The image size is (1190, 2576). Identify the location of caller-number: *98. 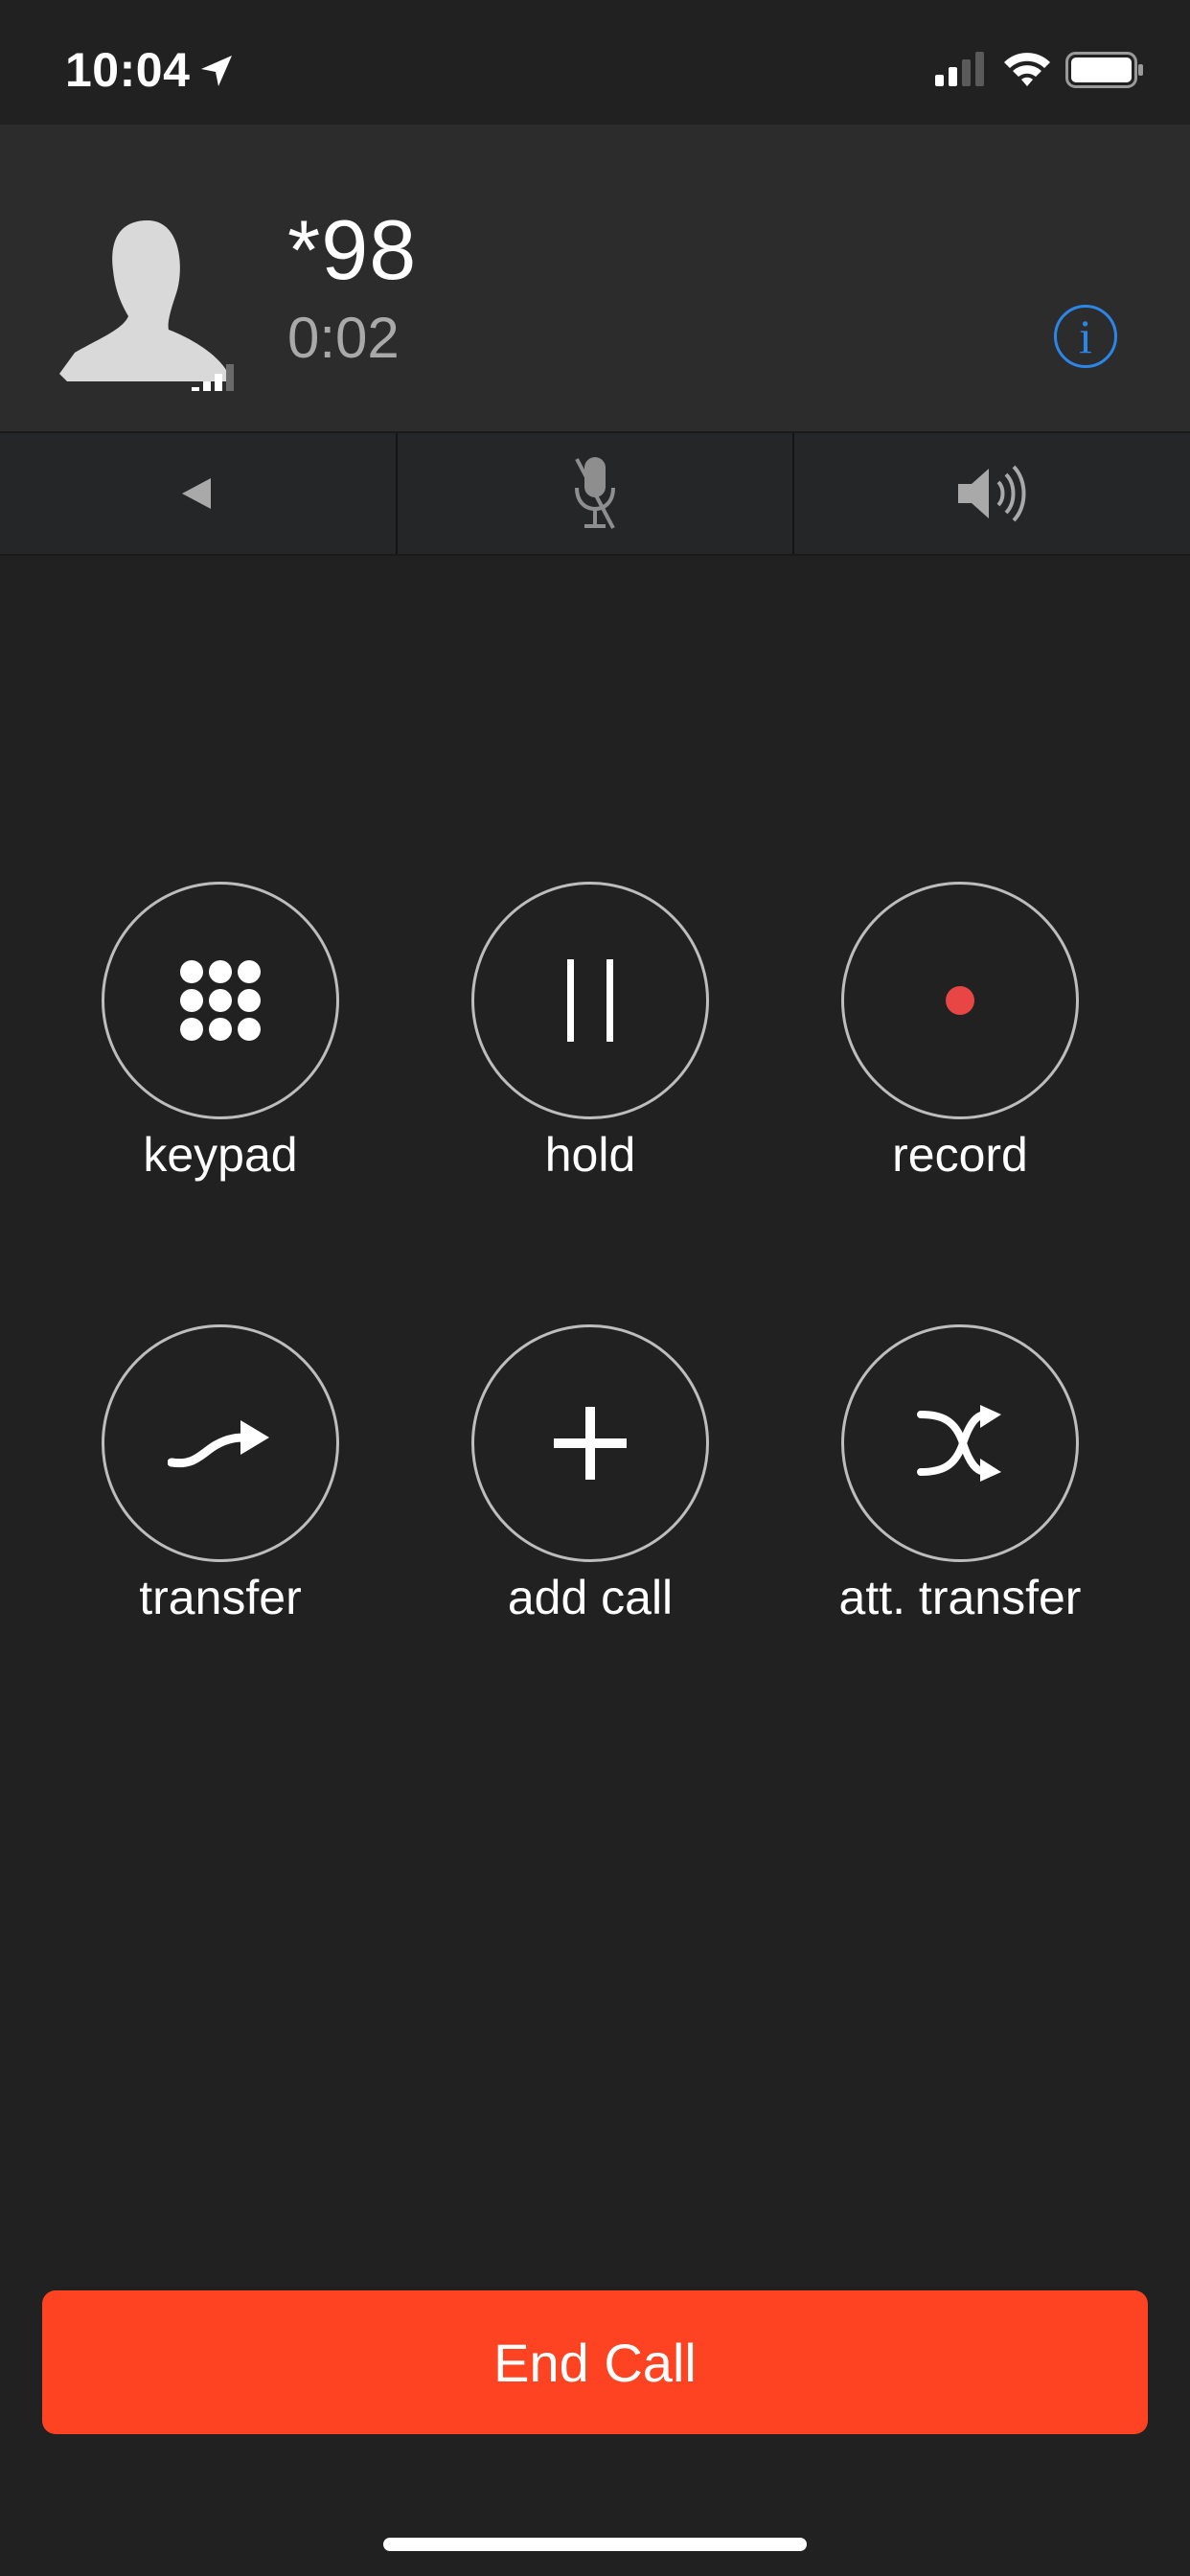
(352, 249).